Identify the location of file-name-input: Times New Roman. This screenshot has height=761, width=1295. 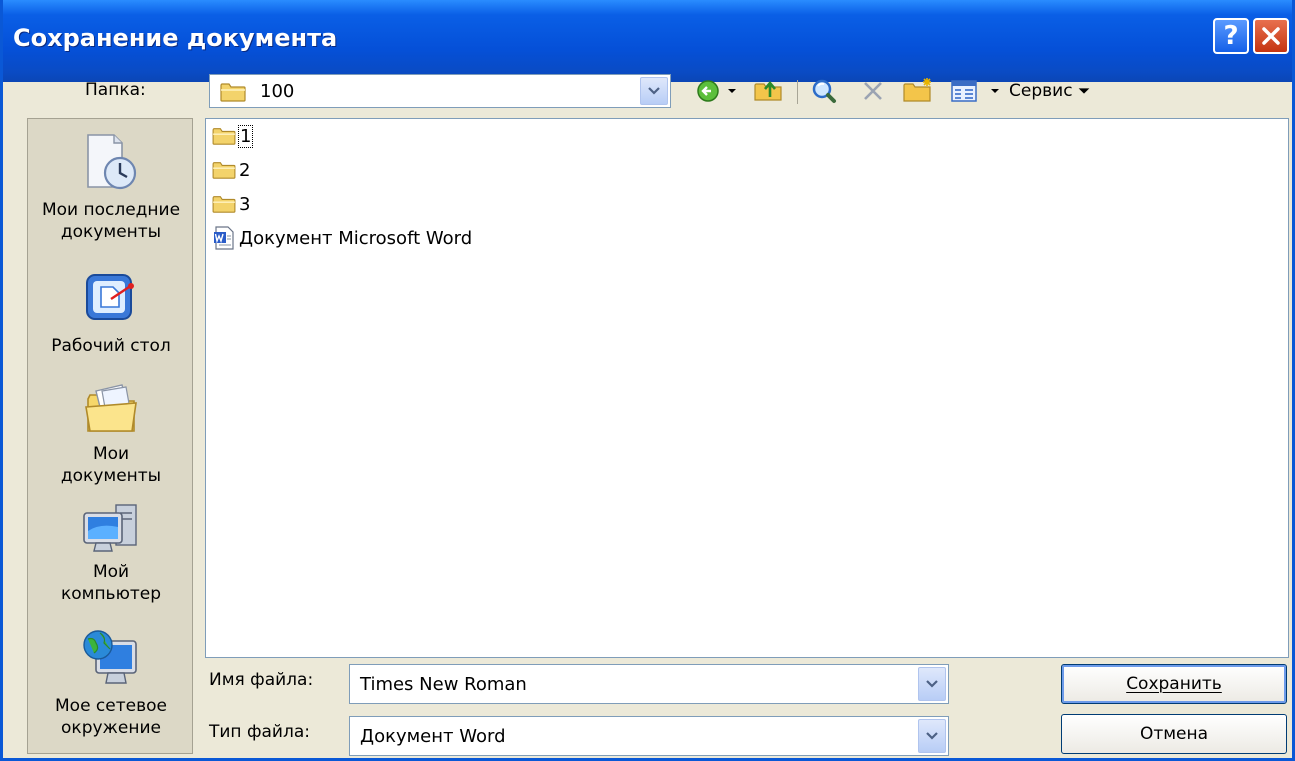
(649, 684).